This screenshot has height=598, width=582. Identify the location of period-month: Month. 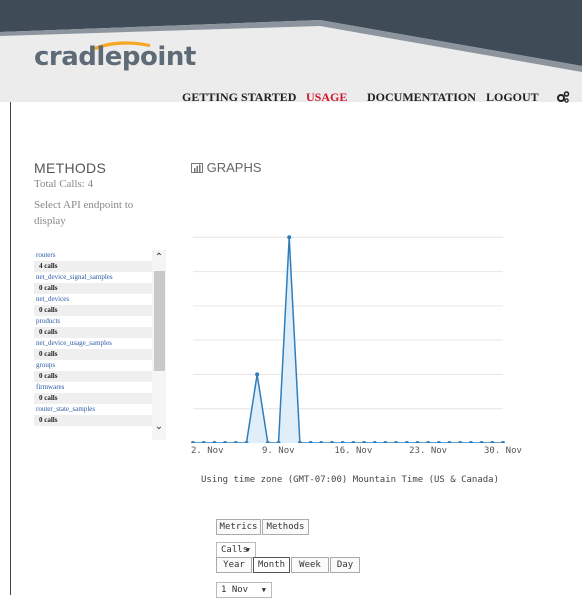
(271, 565).